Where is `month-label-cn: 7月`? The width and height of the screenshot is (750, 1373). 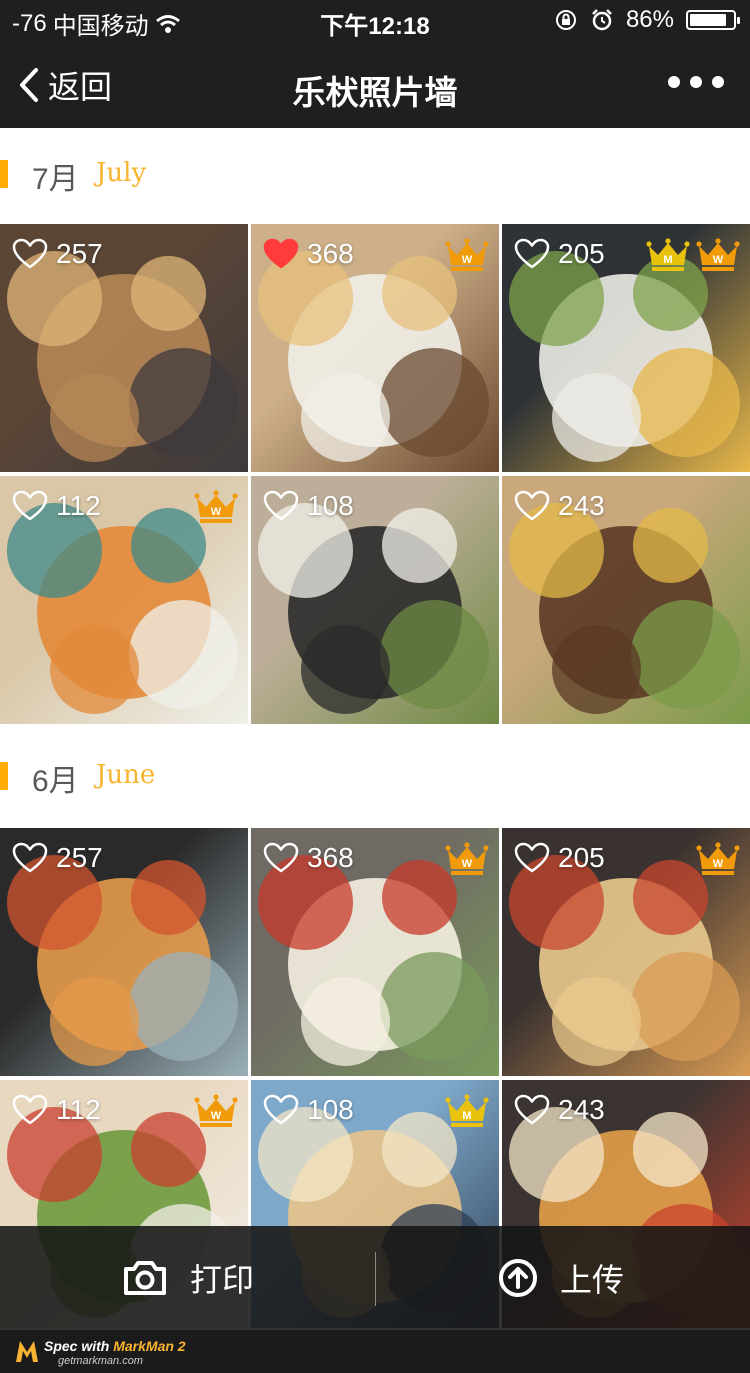
month-label-cn: 7月 is located at coordinates (55, 179).